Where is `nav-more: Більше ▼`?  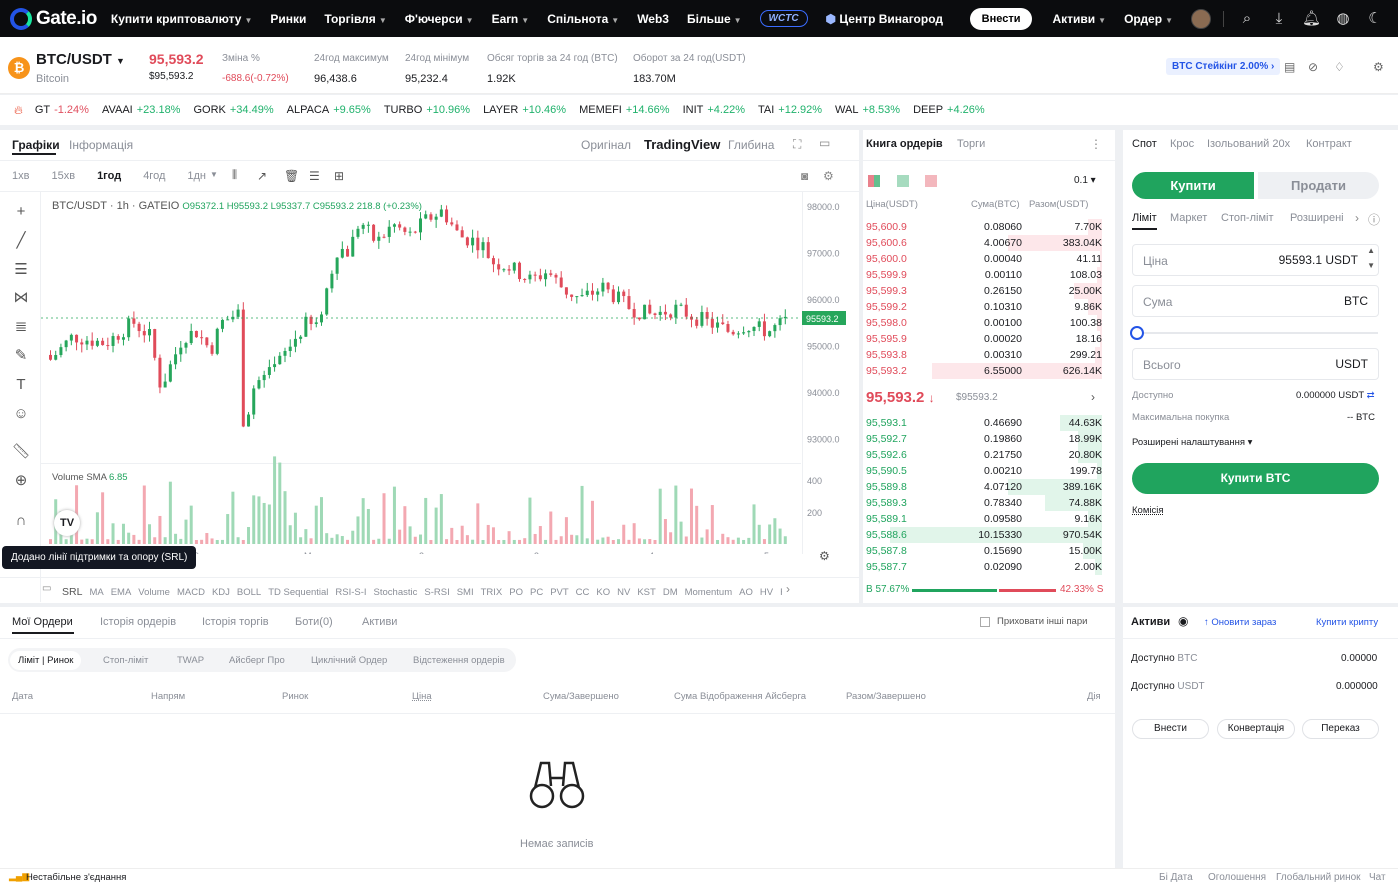 nav-more: Більше ▼ is located at coordinates (714, 19).